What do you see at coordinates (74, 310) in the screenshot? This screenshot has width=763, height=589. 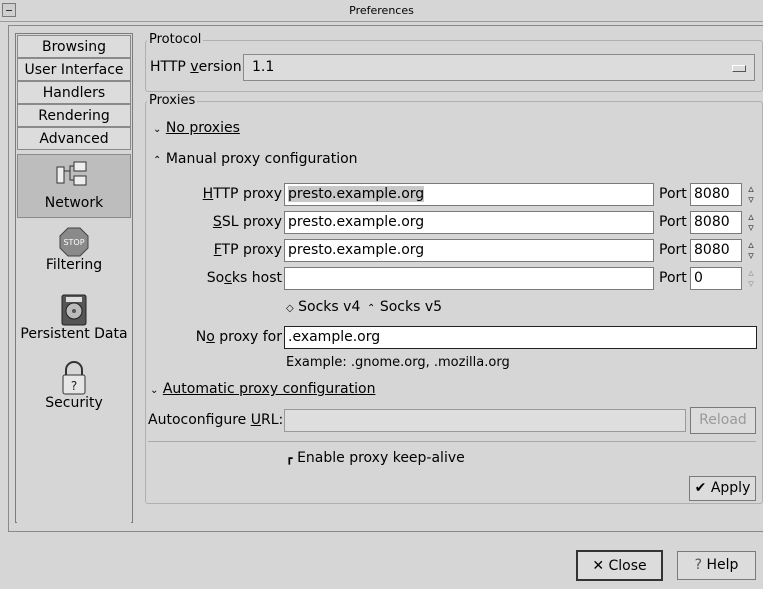 I see `disk-icon` at bounding box center [74, 310].